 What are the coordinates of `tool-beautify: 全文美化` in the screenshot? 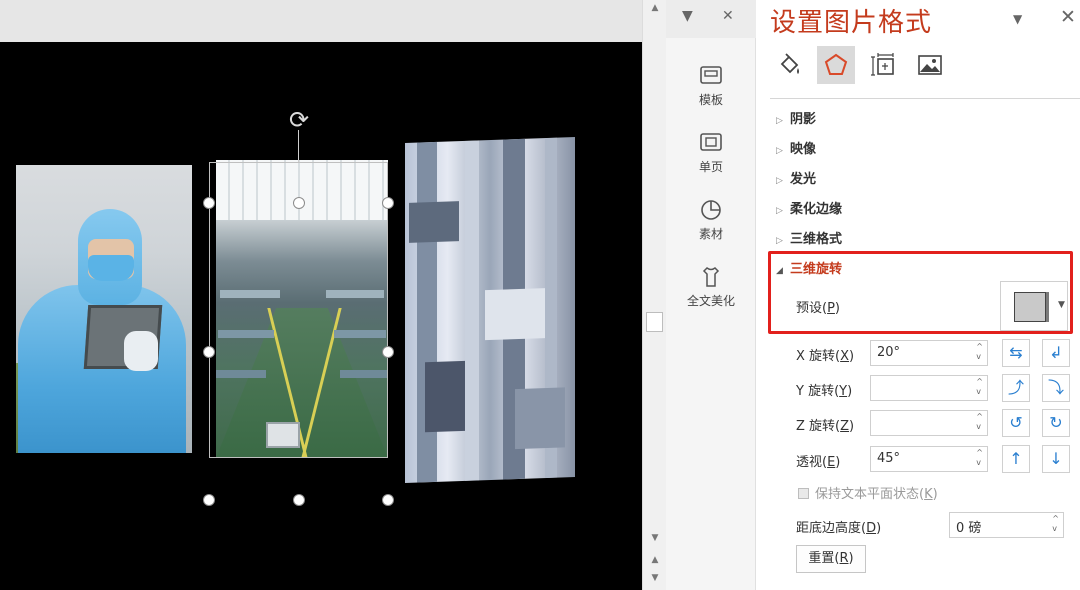 It's located at (711, 287).